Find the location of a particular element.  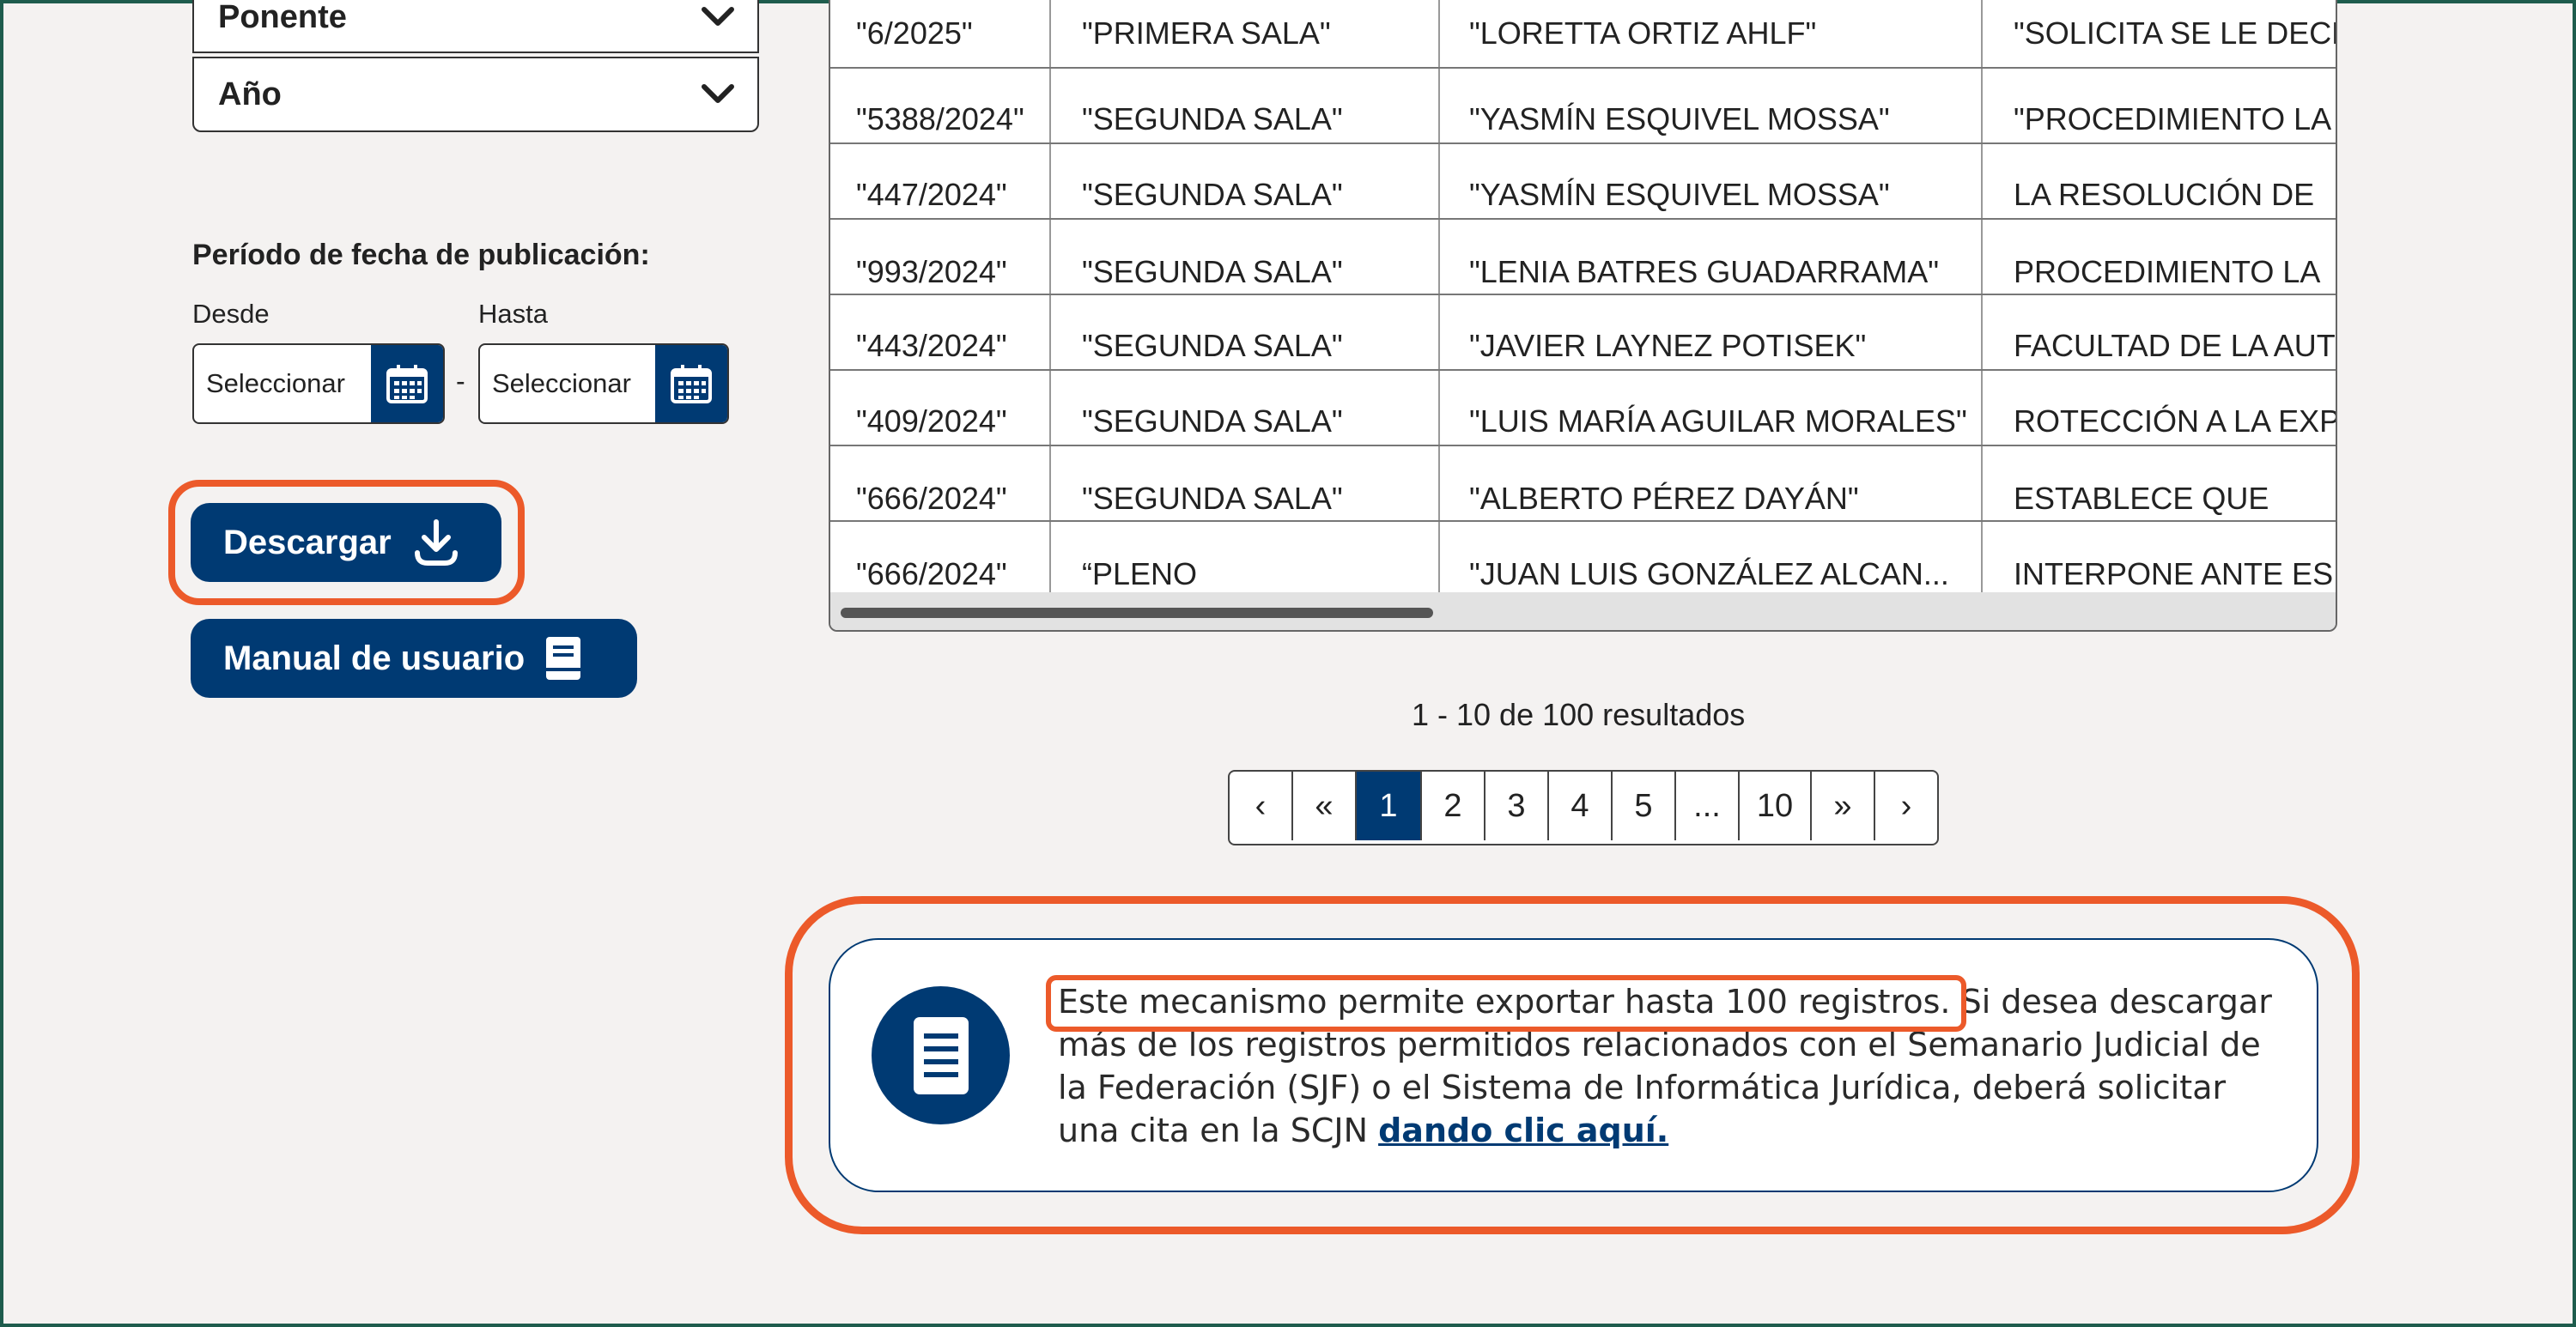

table-cell: LA RESOLUCIÓN DE is located at coordinates (2164, 194).